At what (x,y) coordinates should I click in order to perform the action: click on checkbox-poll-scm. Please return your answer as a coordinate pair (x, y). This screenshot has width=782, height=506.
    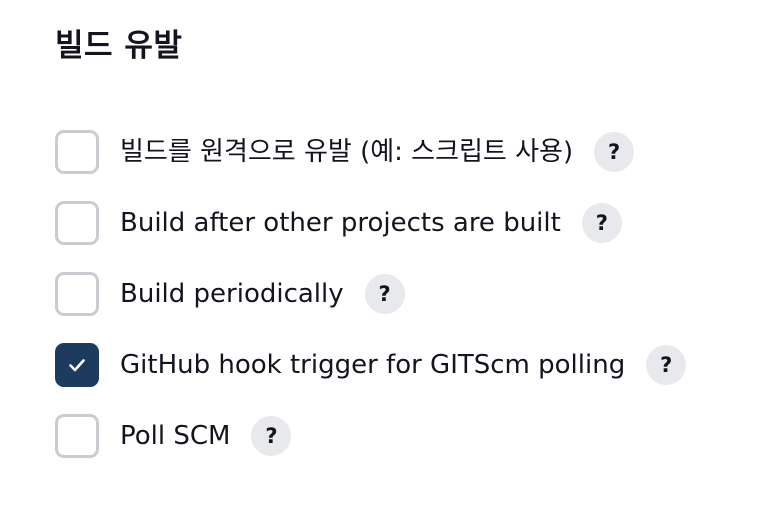
    Looking at the image, I should click on (77, 436).